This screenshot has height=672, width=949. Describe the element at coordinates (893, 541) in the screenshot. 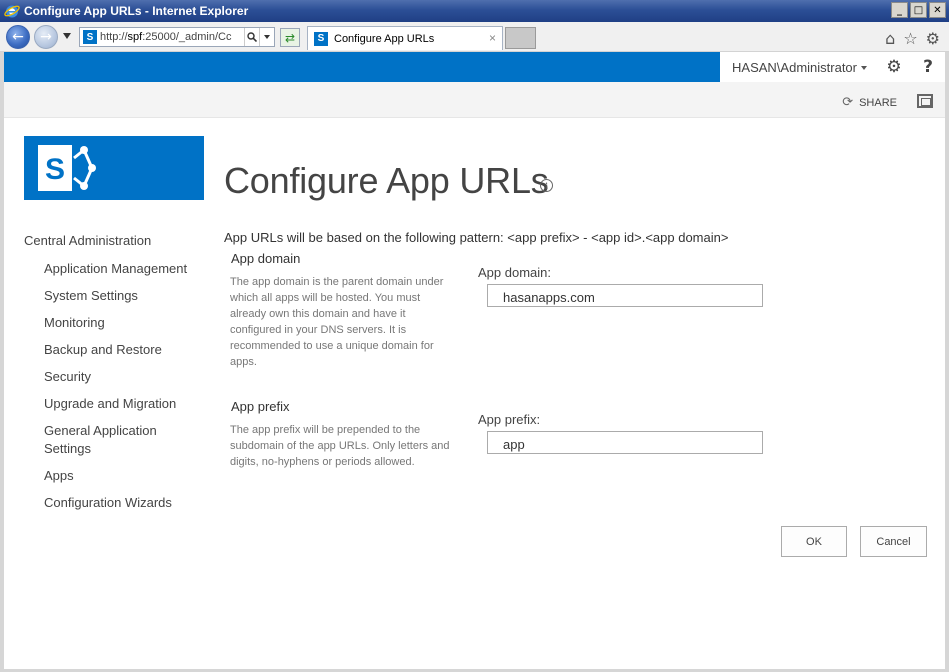

I see `cancel-button: Cancel` at that location.